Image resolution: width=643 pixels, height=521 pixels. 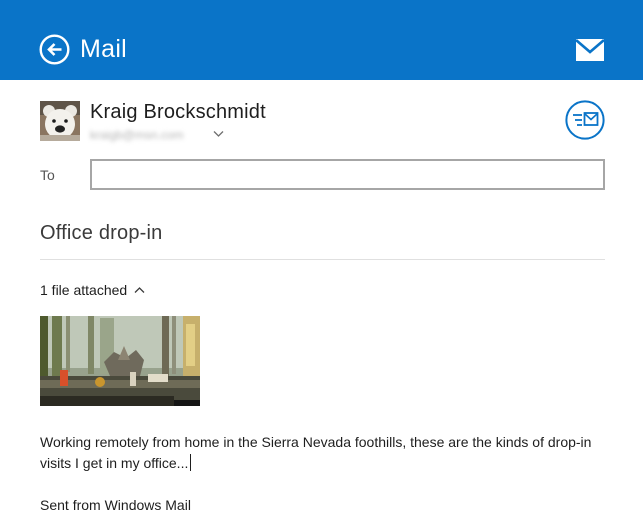 What do you see at coordinates (218, 134) in the screenshot?
I see `chevron-down-icon` at bounding box center [218, 134].